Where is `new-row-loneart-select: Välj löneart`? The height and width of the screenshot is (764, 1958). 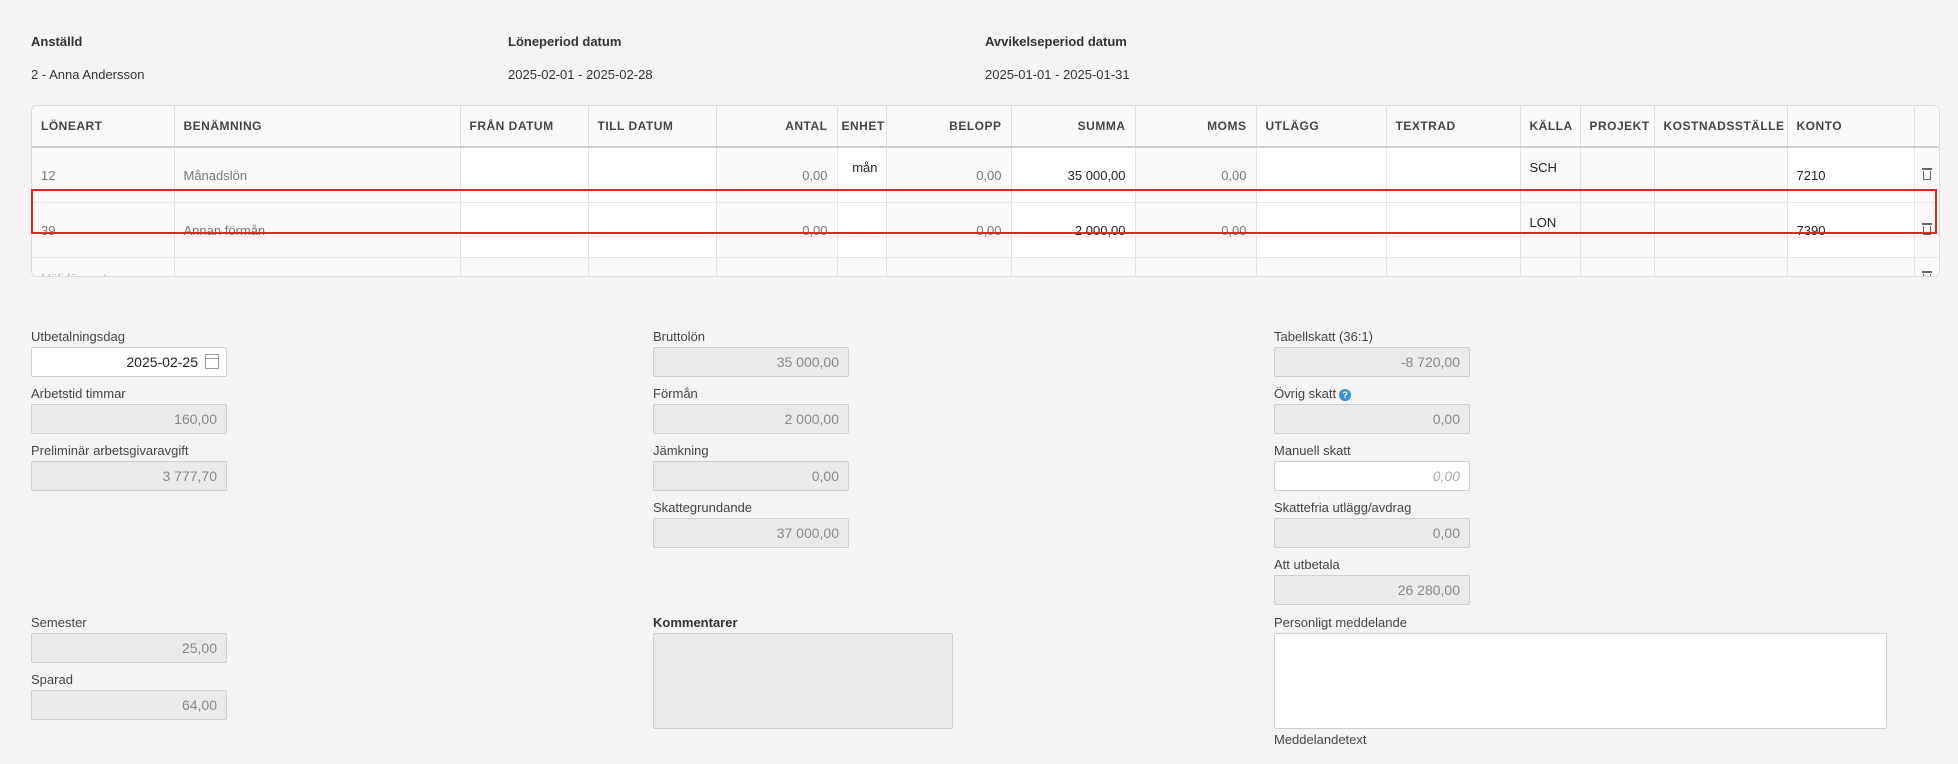 new-row-loneart-select: Välj löneart is located at coordinates (103, 266).